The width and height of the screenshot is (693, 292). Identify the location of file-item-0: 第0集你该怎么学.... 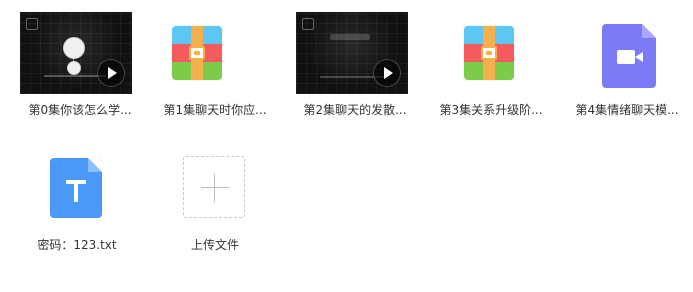
(80, 60).